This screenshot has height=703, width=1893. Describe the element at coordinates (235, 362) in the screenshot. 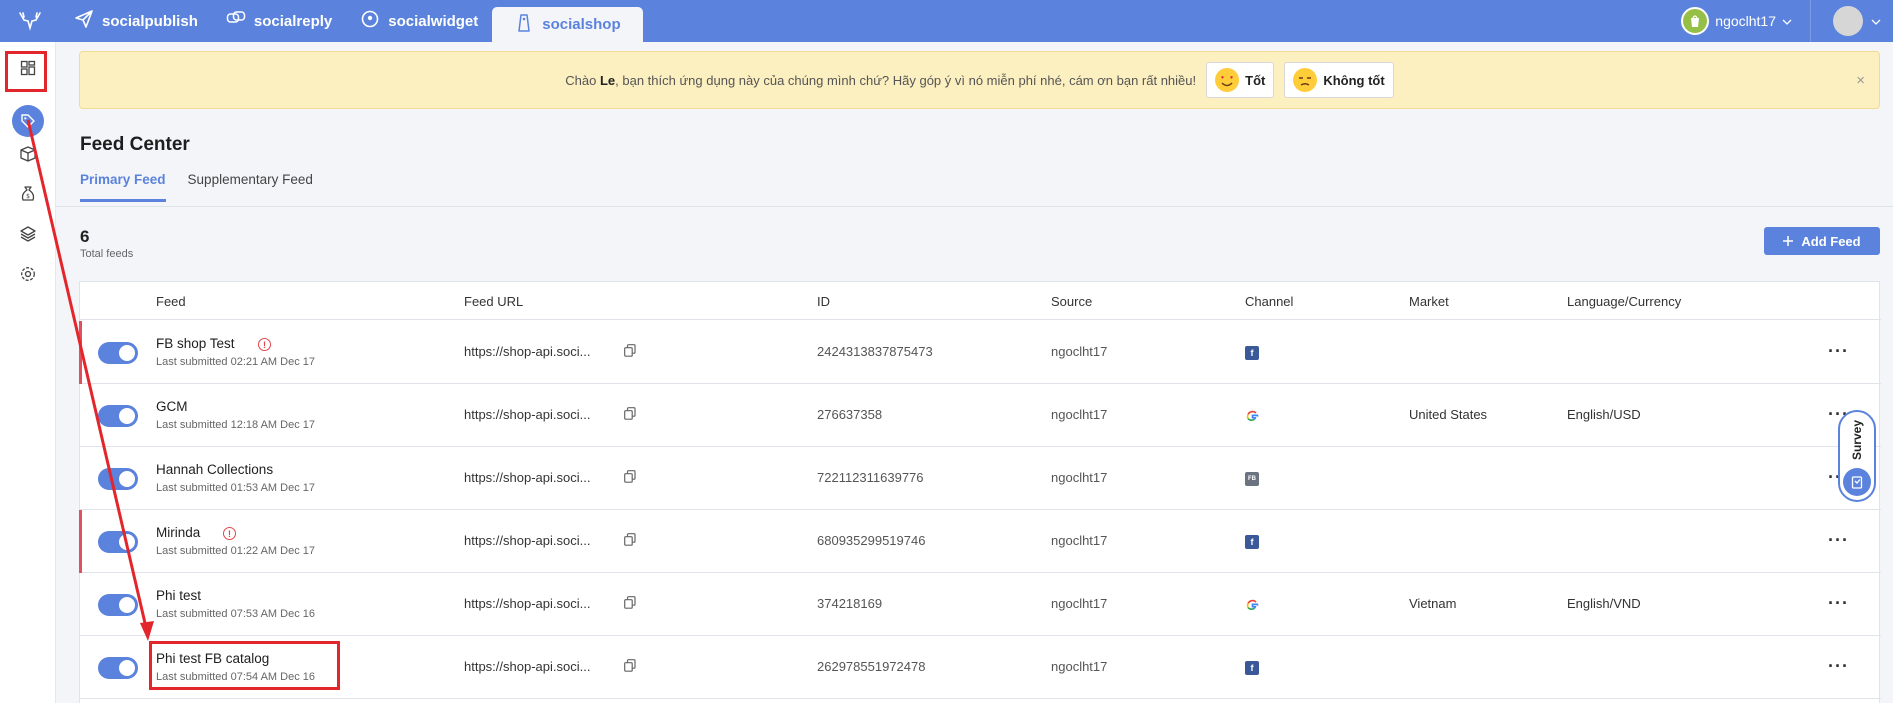

I see `feed-last-submitted: Last submitted 02:21 AM Dec 17` at that location.